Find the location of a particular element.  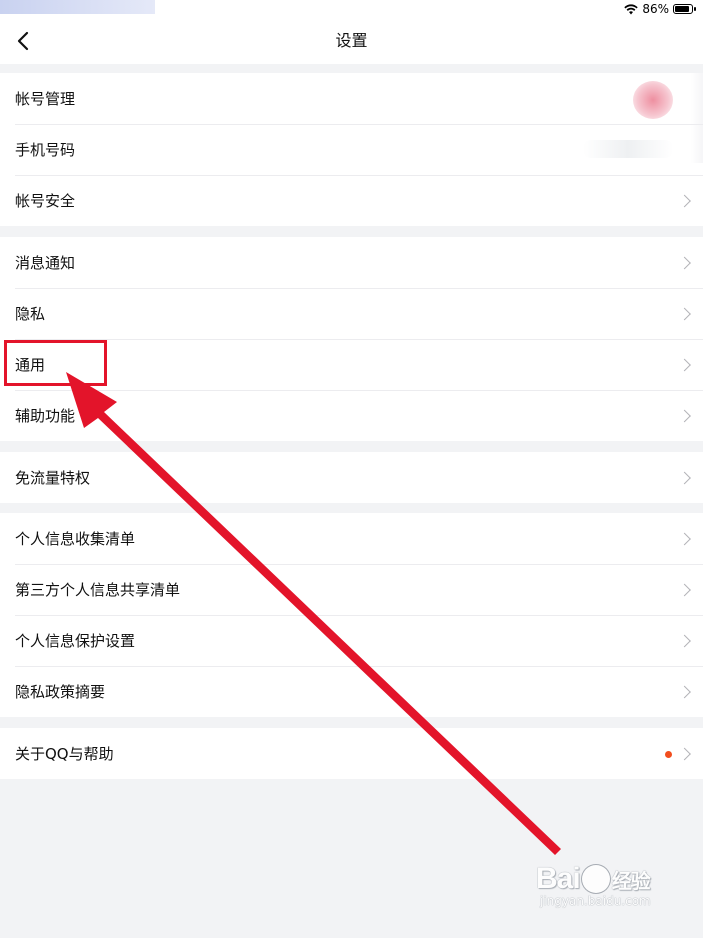

settings-item-notifications: 消息通知 is located at coordinates (351, 262).